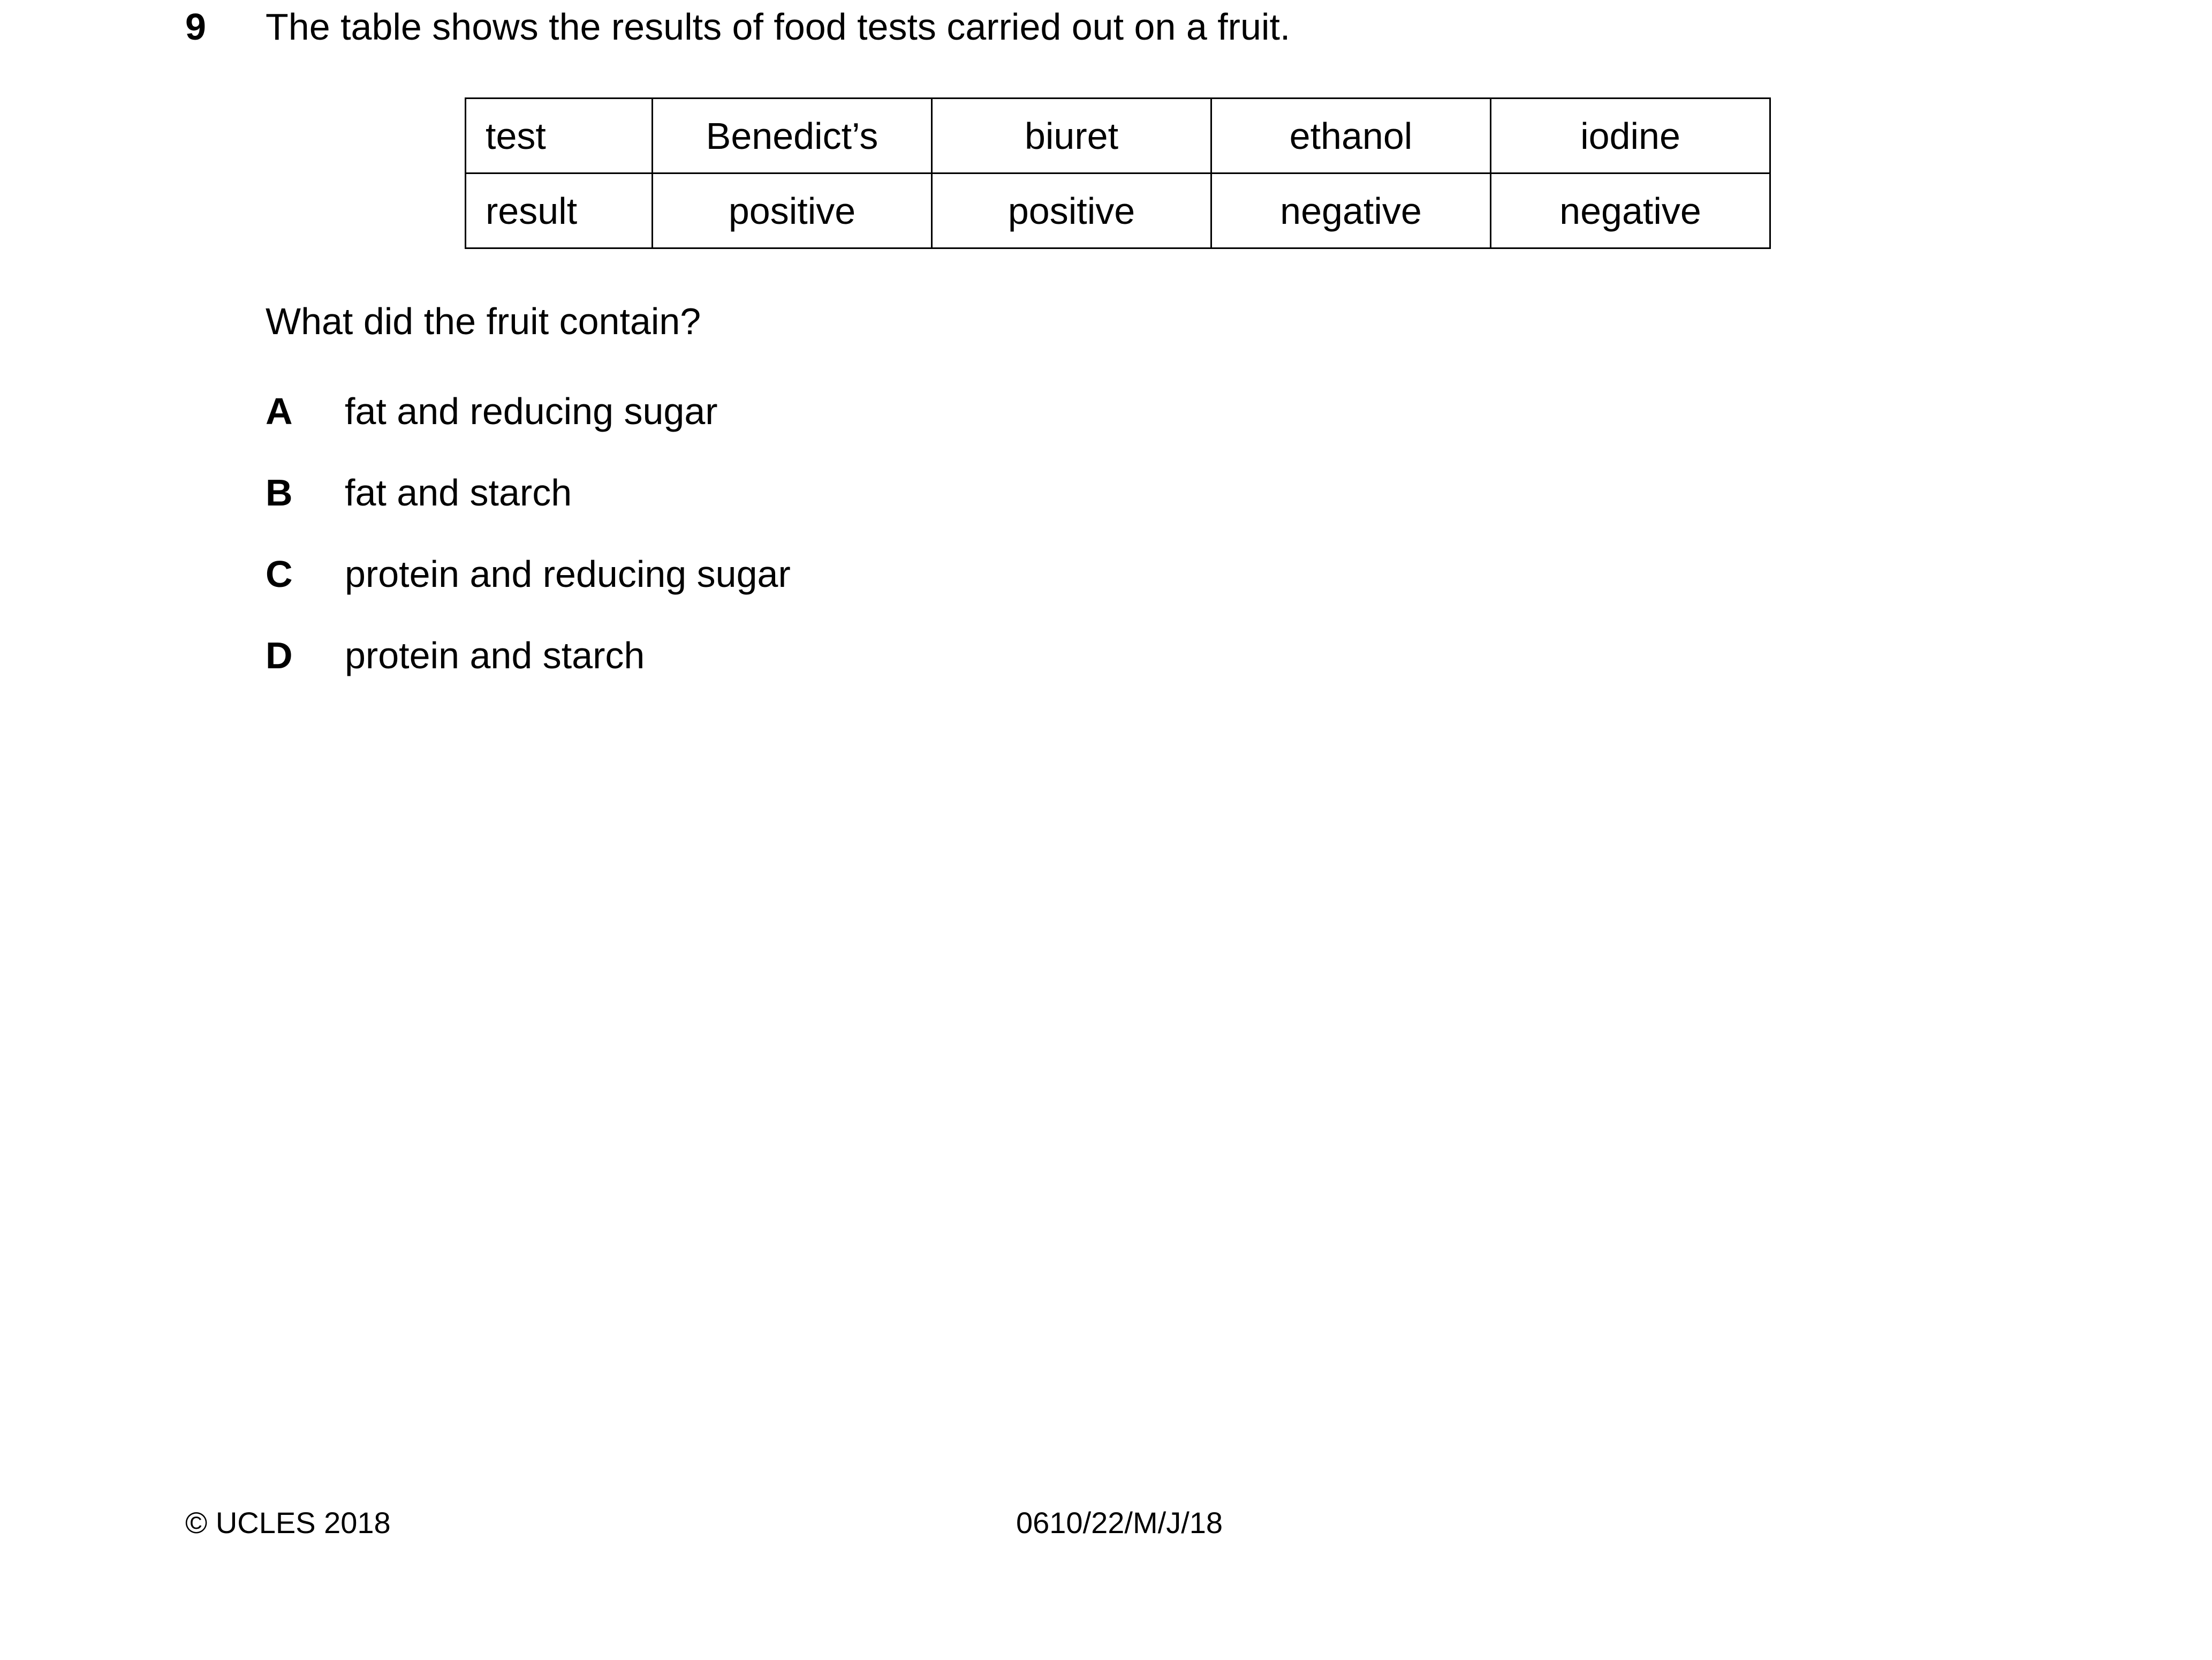 The width and height of the screenshot is (2212, 1660). I want to click on question-prompt: What did the fruit contain?, so click(484, 321).